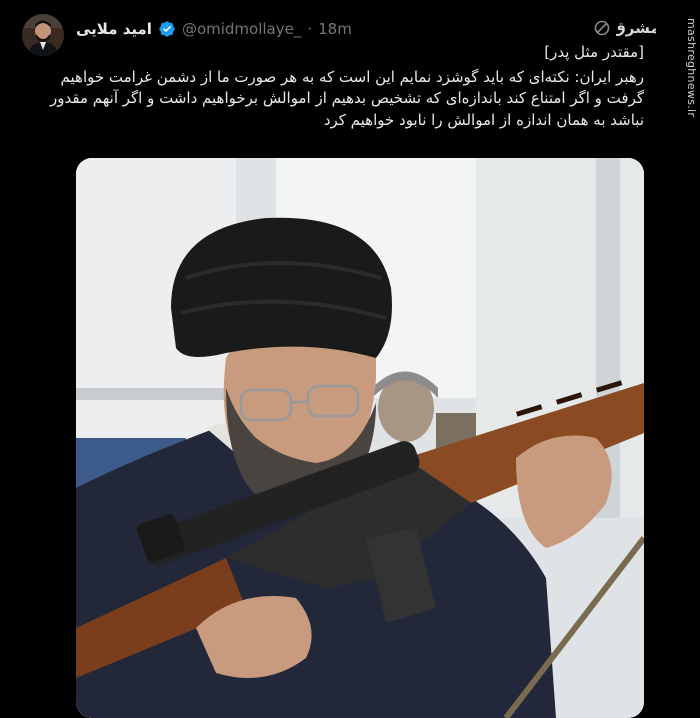 The image size is (700, 718). I want to click on watermark-url: mashreghnews.ir, so click(691, 68).